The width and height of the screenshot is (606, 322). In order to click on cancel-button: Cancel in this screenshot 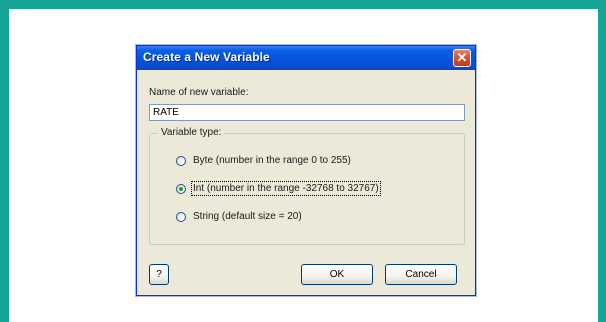, I will do `click(421, 274)`.